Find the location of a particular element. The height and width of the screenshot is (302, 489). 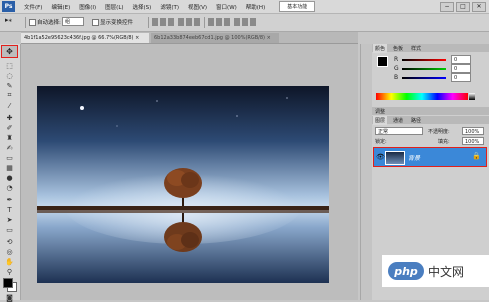

options-bar: ▸⁎ 自动选择: 组 显示变换控件 is located at coordinates (244, 23).